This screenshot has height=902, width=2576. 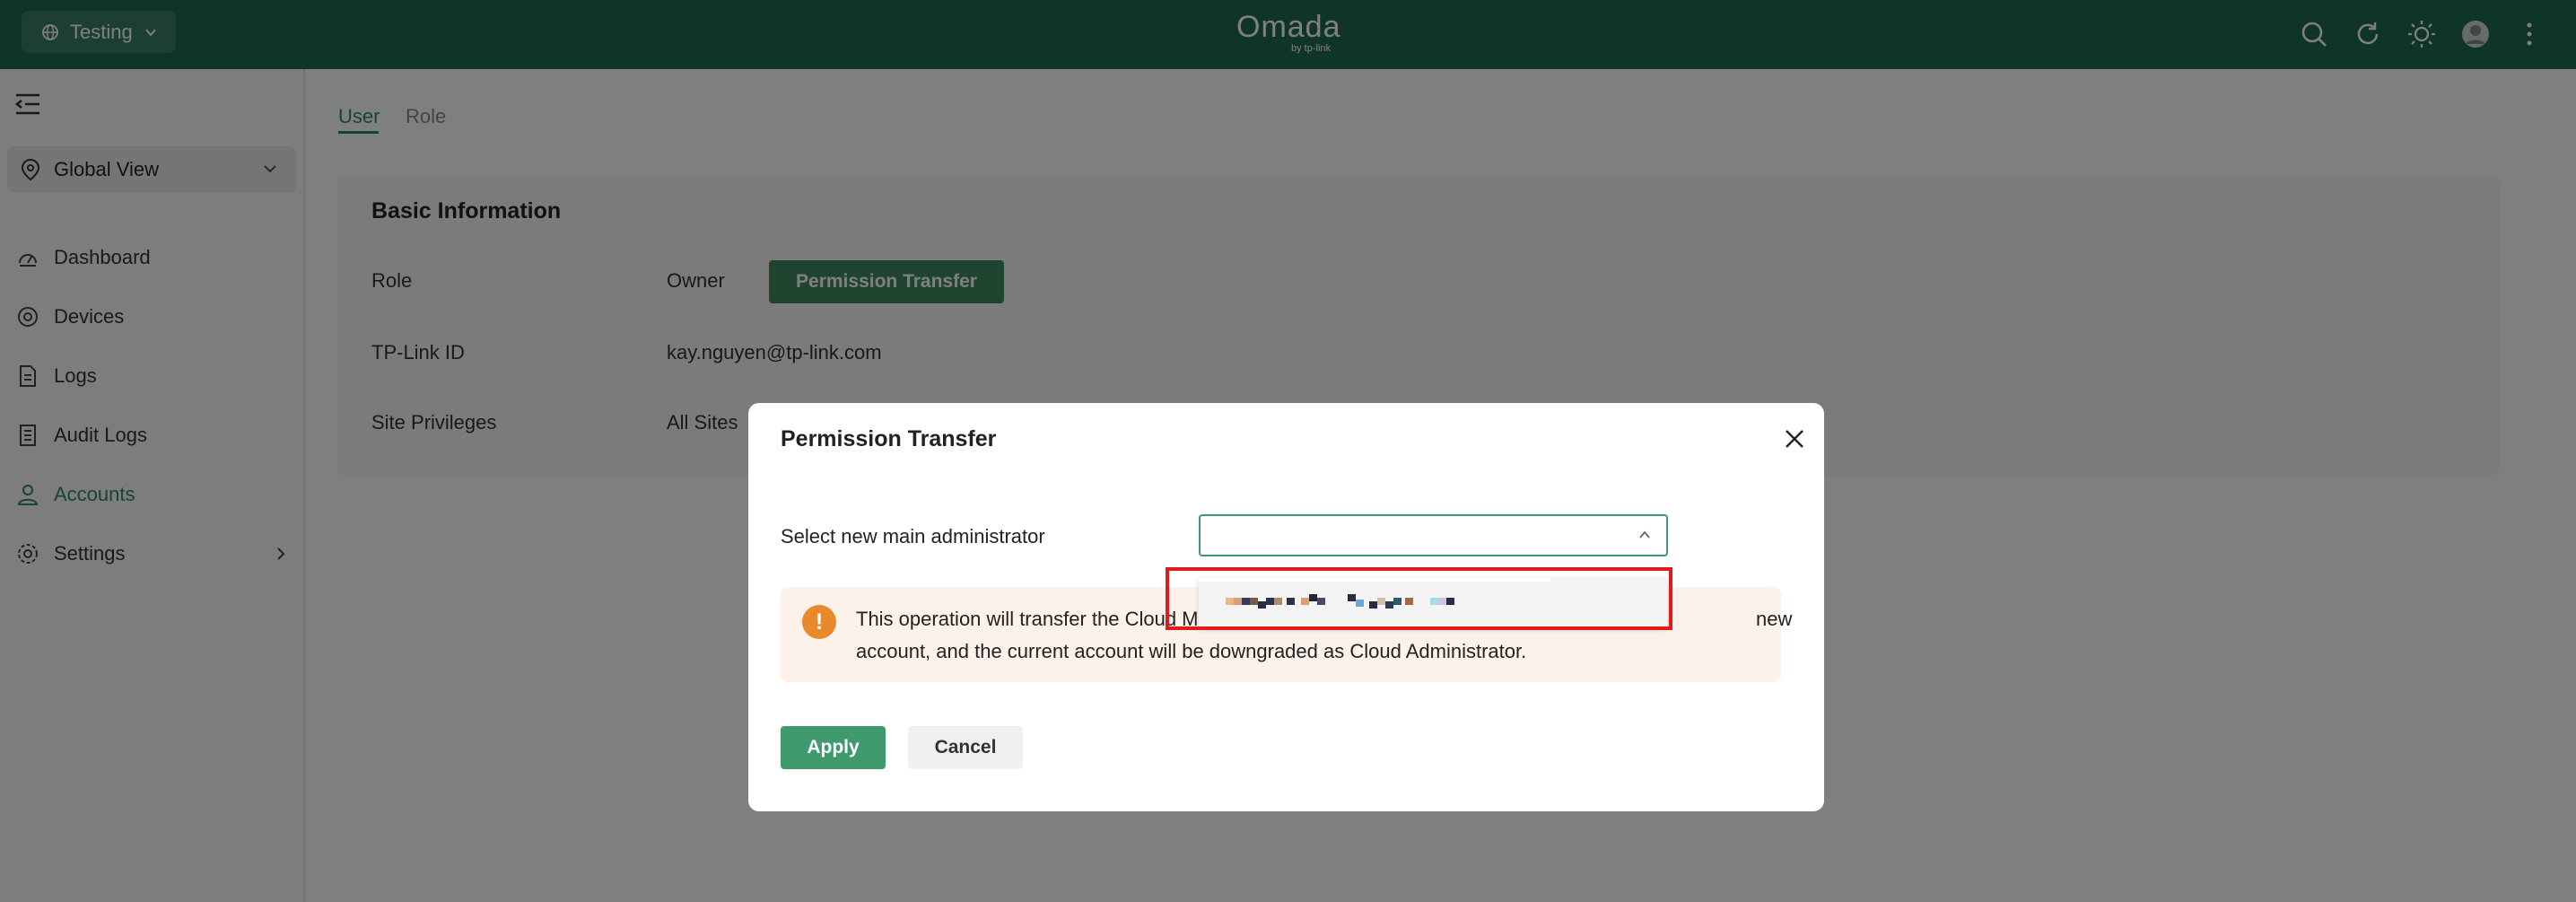 I want to click on dialog-title: Permission Transfer, so click(x=889, y=439).